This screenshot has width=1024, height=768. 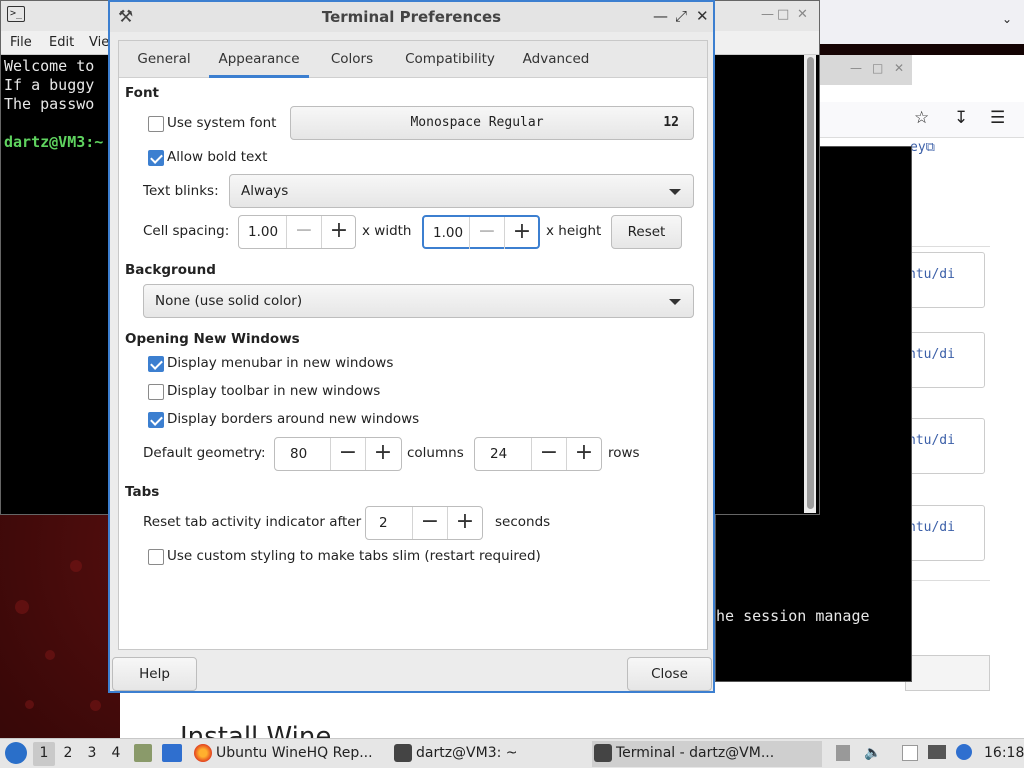 I want to click on desktop-icon, so click(x=172, y=753).